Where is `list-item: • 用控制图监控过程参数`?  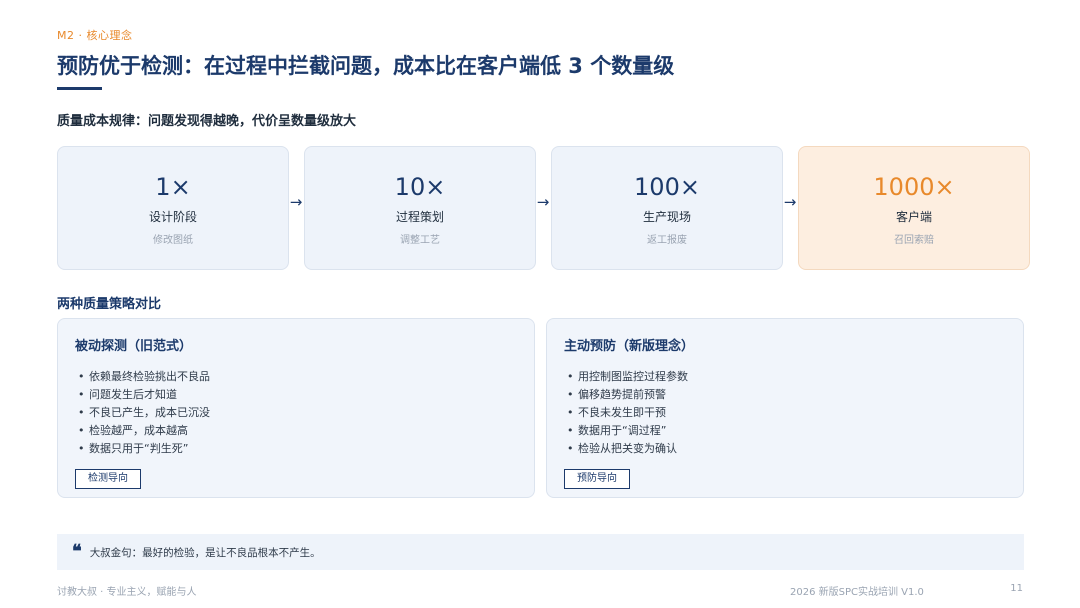 list-item: • 用控制图监控过程参数 is located at coordinates (627, 376).